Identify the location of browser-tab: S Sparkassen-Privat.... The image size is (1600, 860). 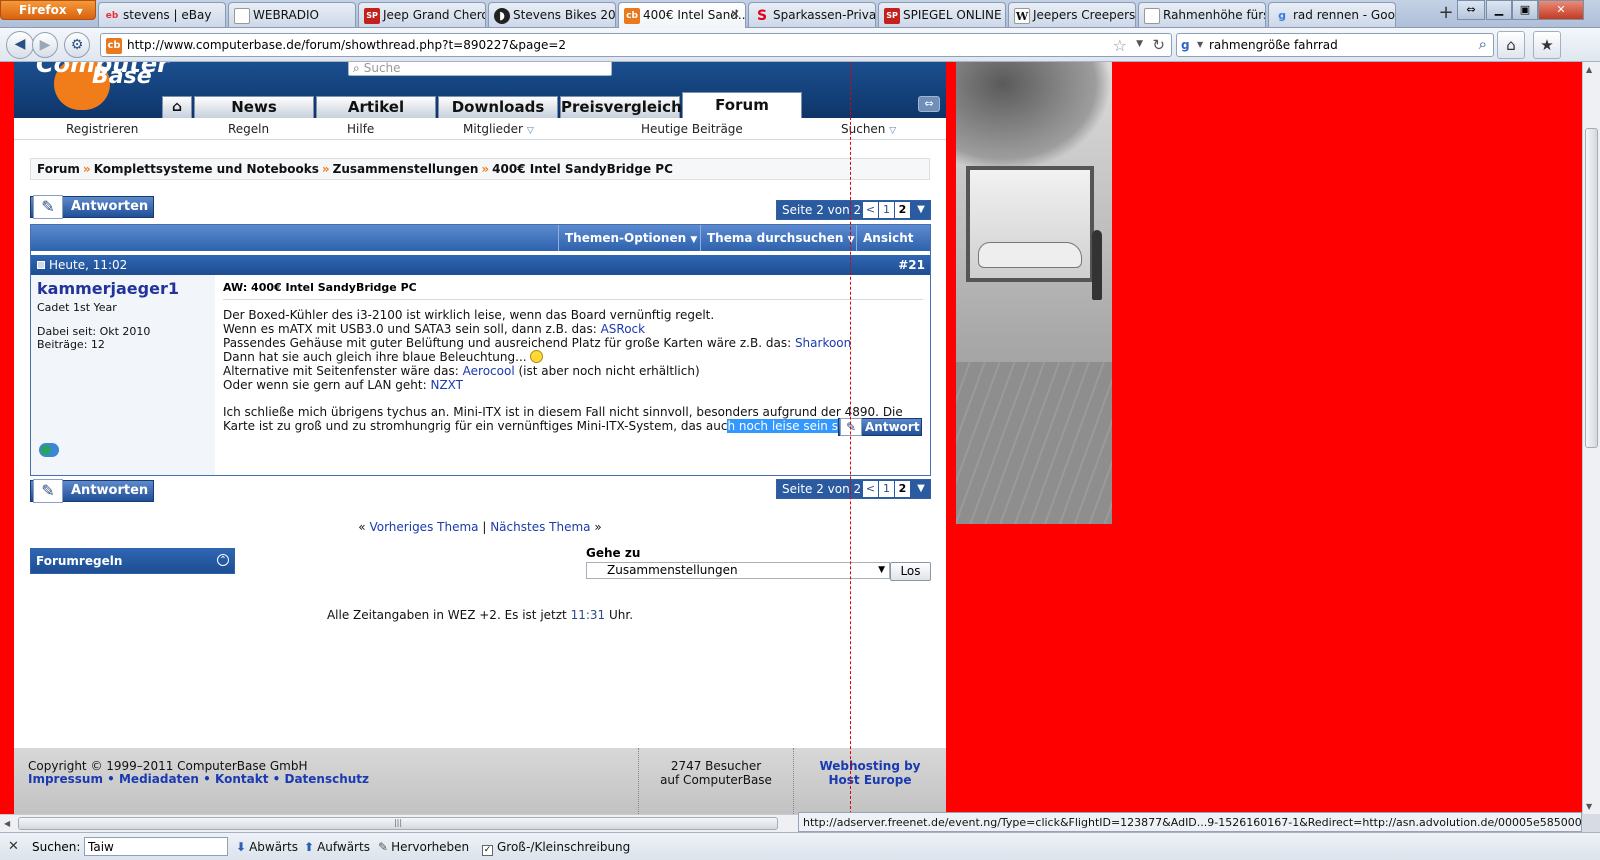
(812, 14).